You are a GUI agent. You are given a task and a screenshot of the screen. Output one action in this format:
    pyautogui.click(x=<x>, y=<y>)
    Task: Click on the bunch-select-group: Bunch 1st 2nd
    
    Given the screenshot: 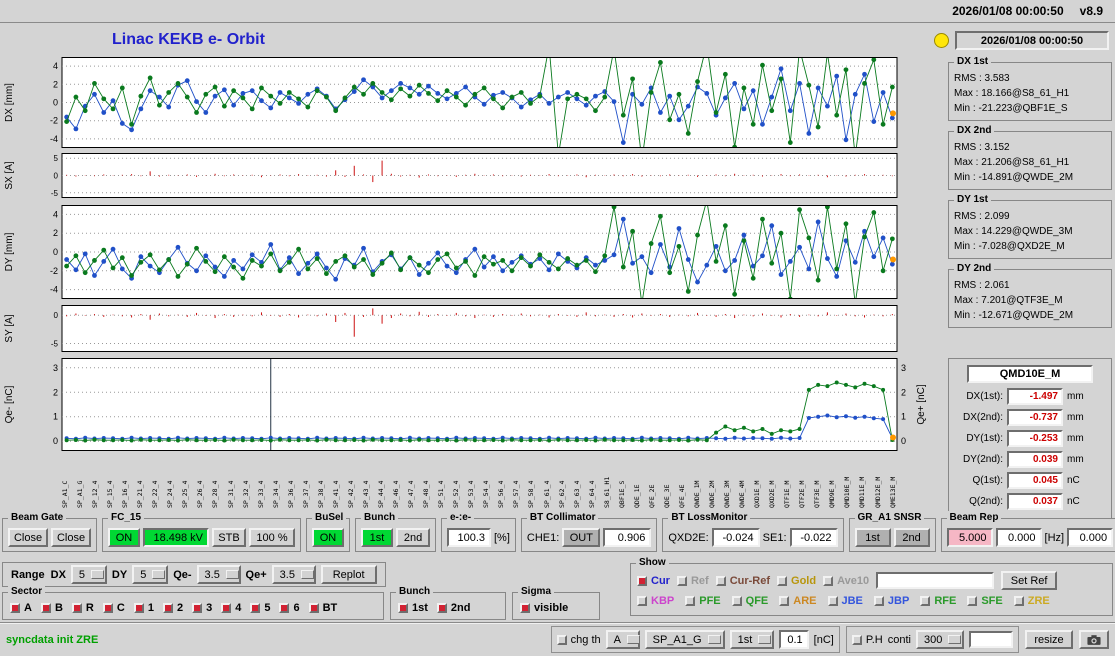 What is the action you would take?
    pyautogui.click(x=395, y=531)
    